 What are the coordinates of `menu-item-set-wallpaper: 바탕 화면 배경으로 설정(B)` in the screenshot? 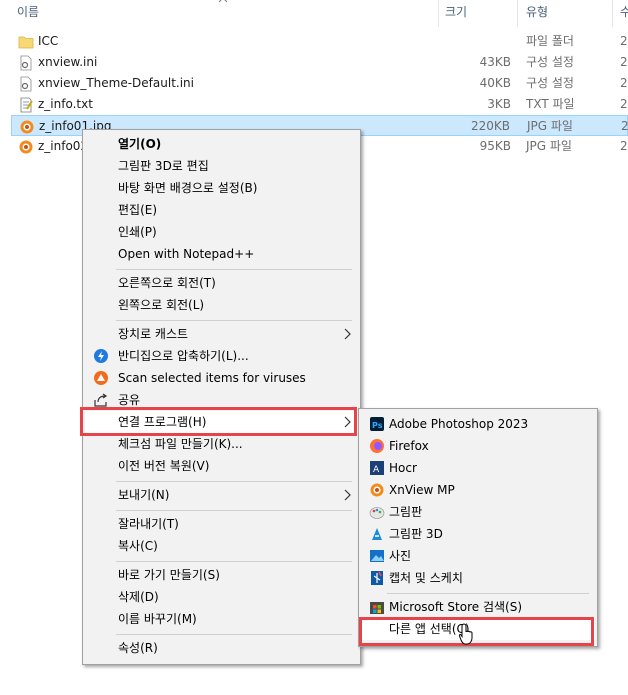 It's located at (221, 188).